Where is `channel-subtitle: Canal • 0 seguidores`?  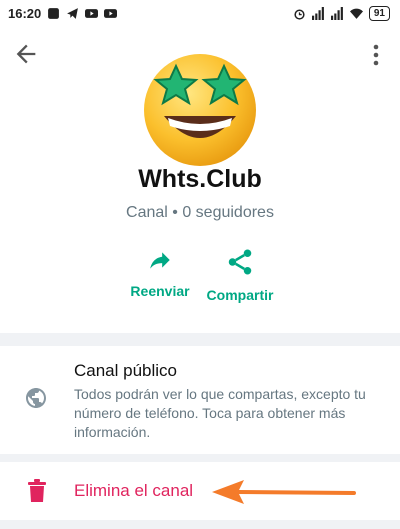
channel-subtitle: Canal • 0 seguidores is located at coordinates (200, 212).